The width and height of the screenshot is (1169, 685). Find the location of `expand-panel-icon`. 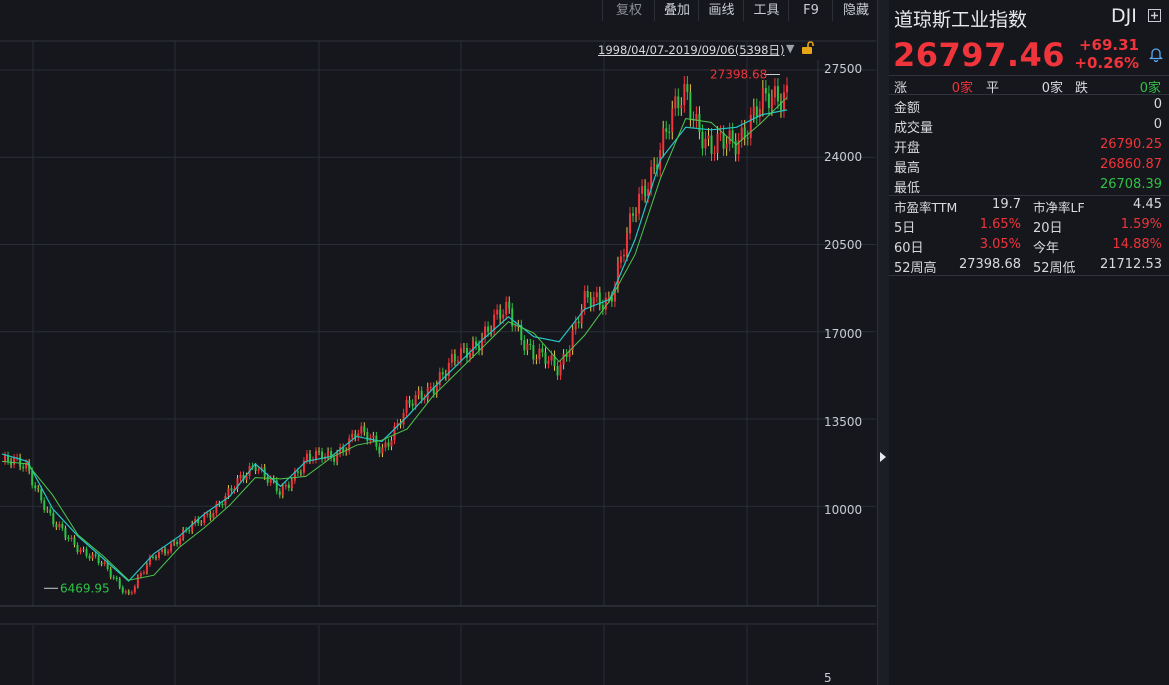

expand-panel-icon is located at coordinates (883, 457).